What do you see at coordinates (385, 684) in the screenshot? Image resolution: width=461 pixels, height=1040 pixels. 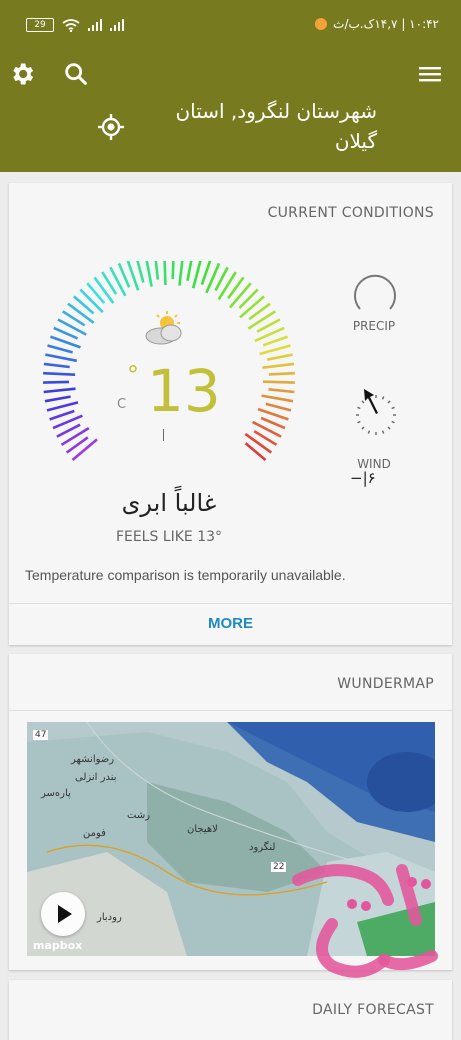 I see `wundermap-title: WUNDERMAP` at bounding box center [385, 684].